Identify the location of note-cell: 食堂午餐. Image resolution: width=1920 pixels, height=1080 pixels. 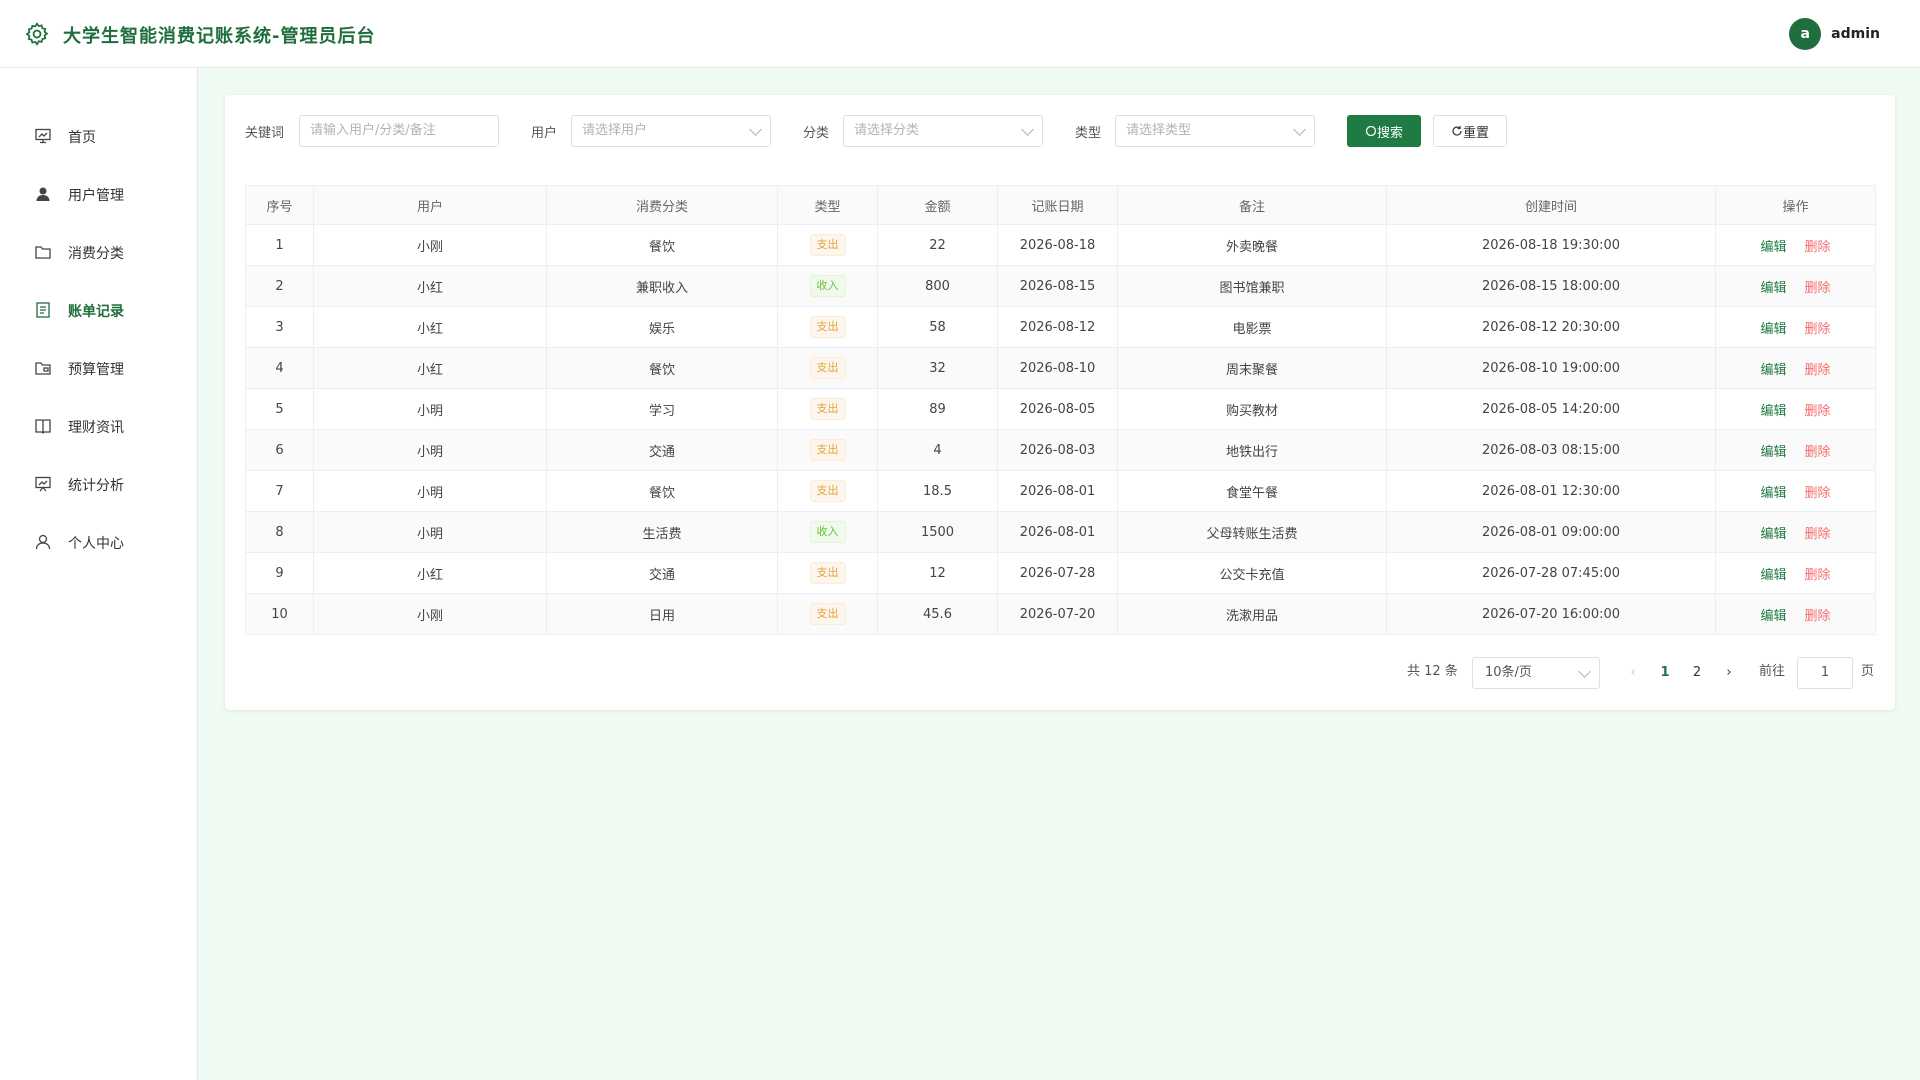
(1252, 491).